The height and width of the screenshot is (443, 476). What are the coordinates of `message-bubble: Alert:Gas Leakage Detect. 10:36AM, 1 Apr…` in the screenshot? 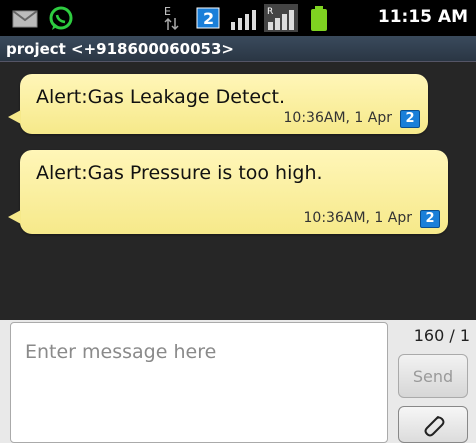 It's located at (218, 104).